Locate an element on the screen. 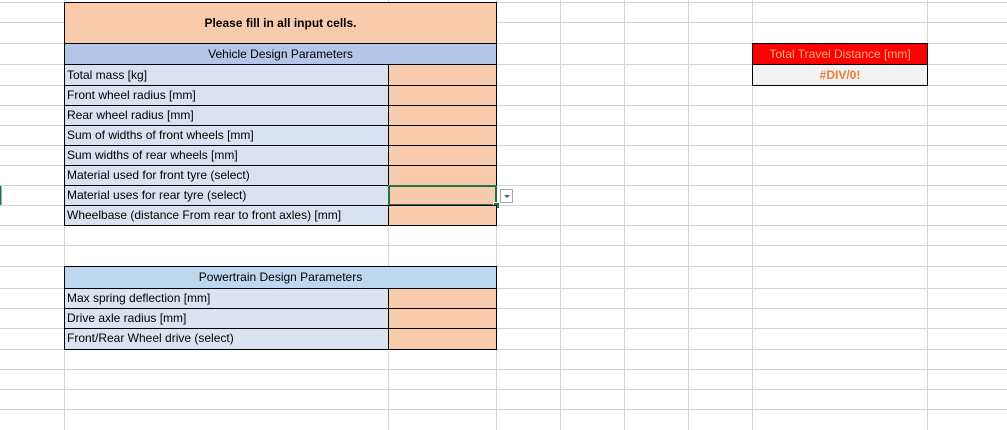  row-label-text: Max spring deflection [mm] is located at coordinates (139, 298).